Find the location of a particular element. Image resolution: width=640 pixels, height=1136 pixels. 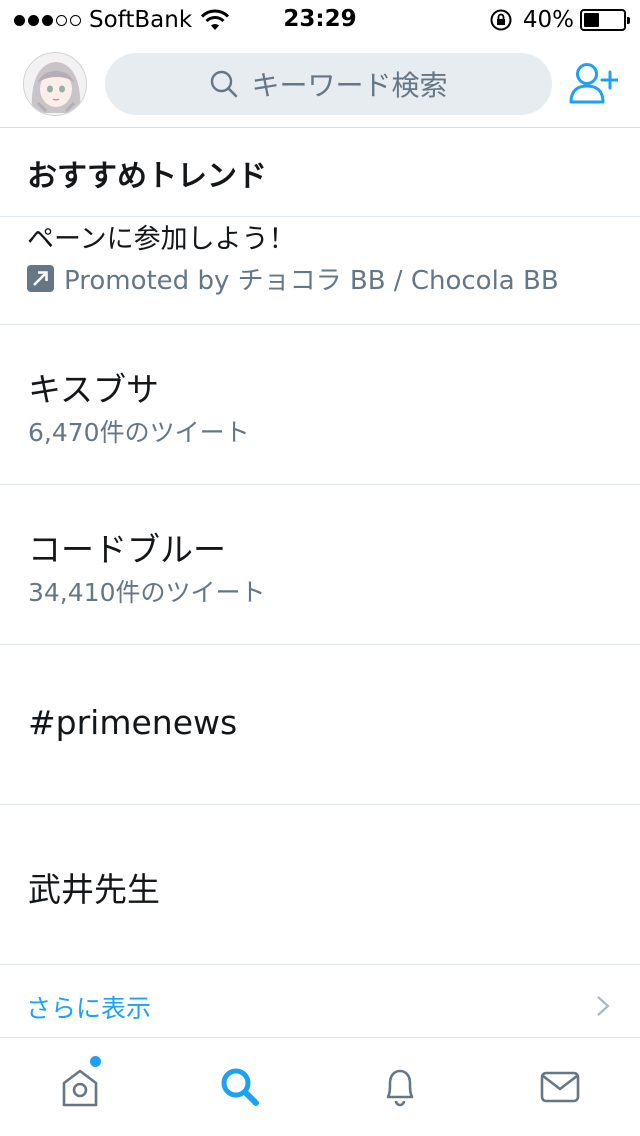

trend-tweet-count: 6,470件のツイート is located at coordinates (139, 432).